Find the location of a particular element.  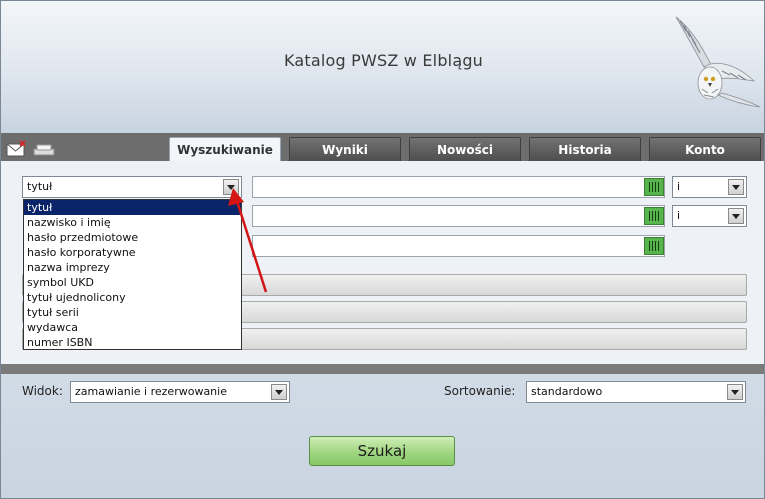

panel-separator is located at coordinates (382, 369).